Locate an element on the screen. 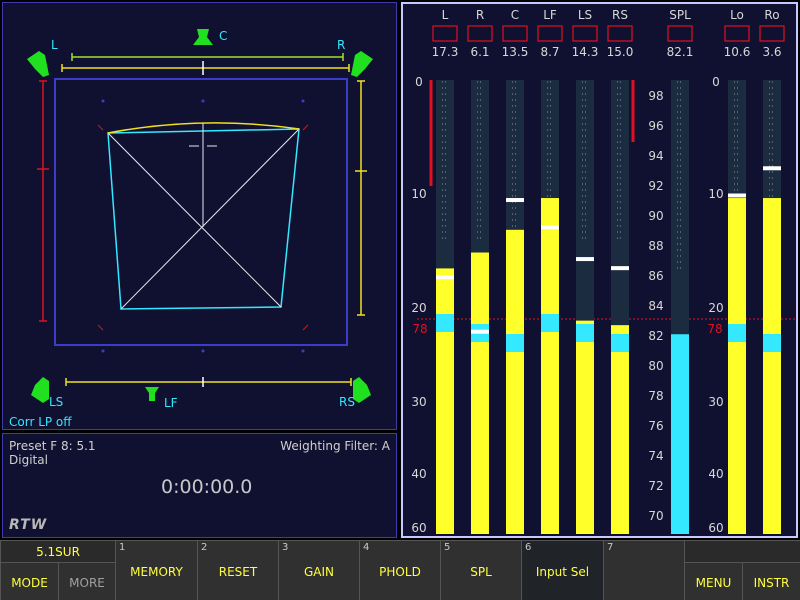 Image resolution: width=800 pixels, height=600 pixels. speaker-lf-icon is located at coordinates (152, 394).